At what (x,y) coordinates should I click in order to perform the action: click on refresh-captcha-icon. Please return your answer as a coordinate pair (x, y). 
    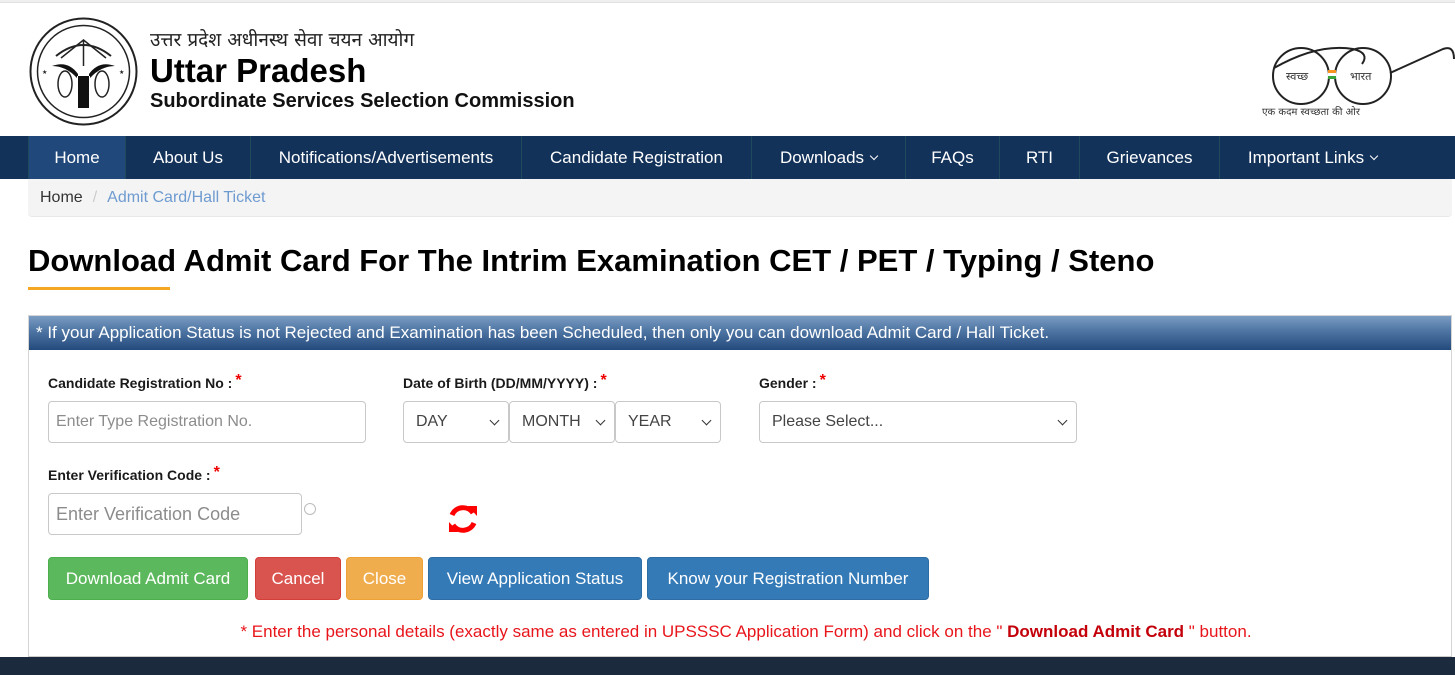
    Looking at the image, I should click on (463, 519).